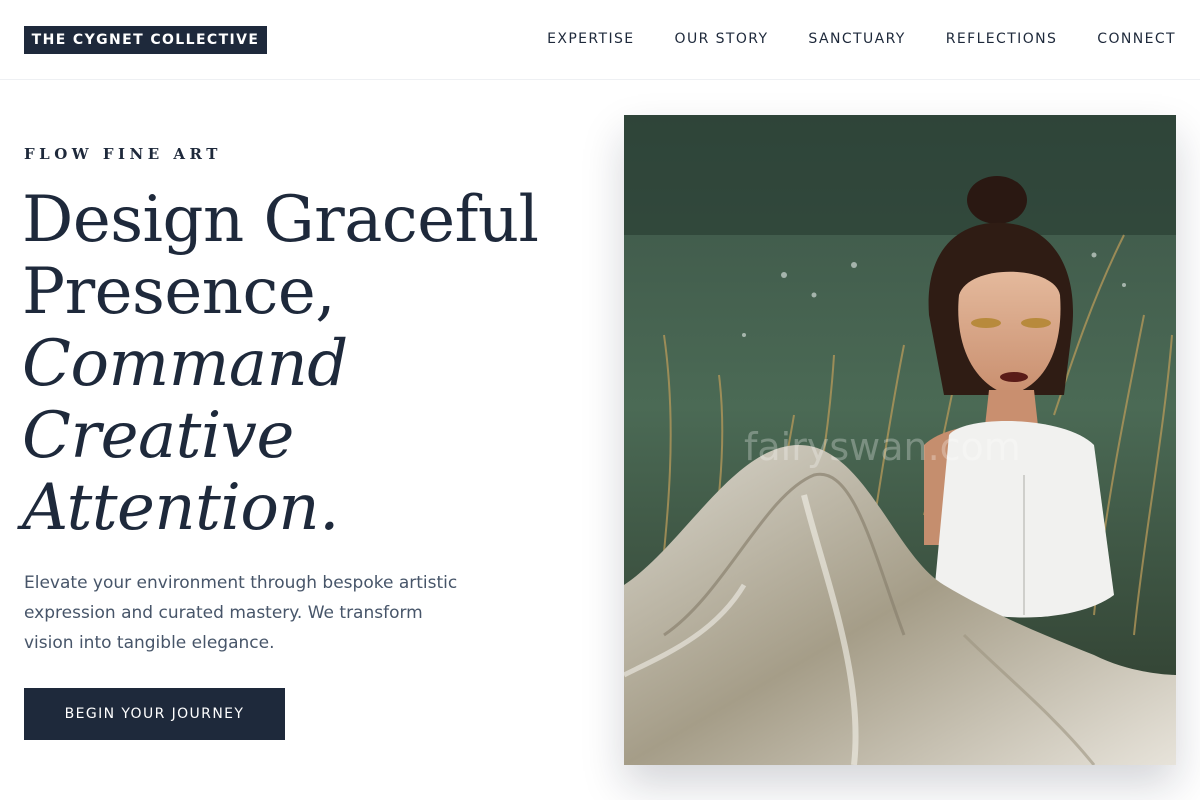 The width and height of the screenshot is (1200, 800). Describe the element at coordinates (123, 154) in the screenshot. I see `hero-eyebrow: FLOW FINE ART` at that location.